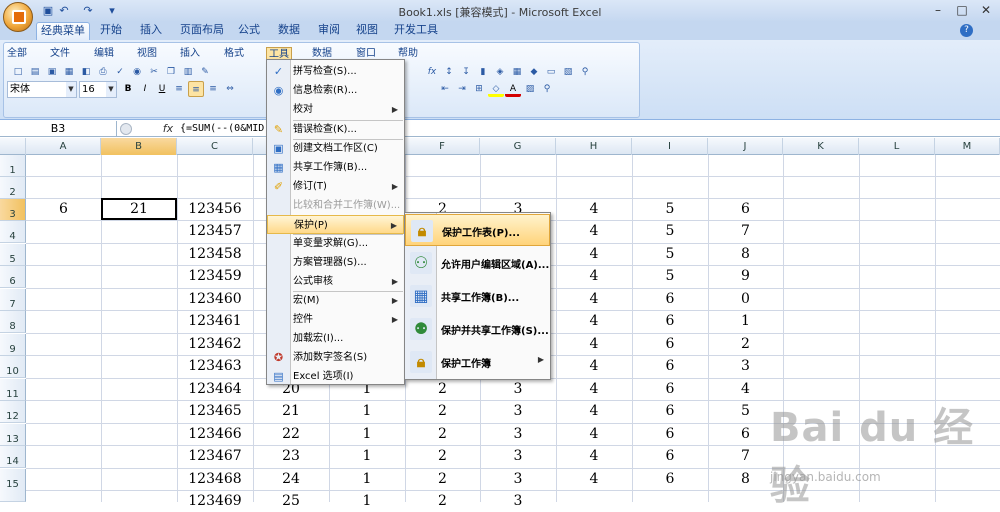  What do you see at coordinates (477, 362) in the screenshot?
I see `menu-item-protect-workbook: 🔒︎ 保护工作簿 ▶` at bounding box center [477, 362].